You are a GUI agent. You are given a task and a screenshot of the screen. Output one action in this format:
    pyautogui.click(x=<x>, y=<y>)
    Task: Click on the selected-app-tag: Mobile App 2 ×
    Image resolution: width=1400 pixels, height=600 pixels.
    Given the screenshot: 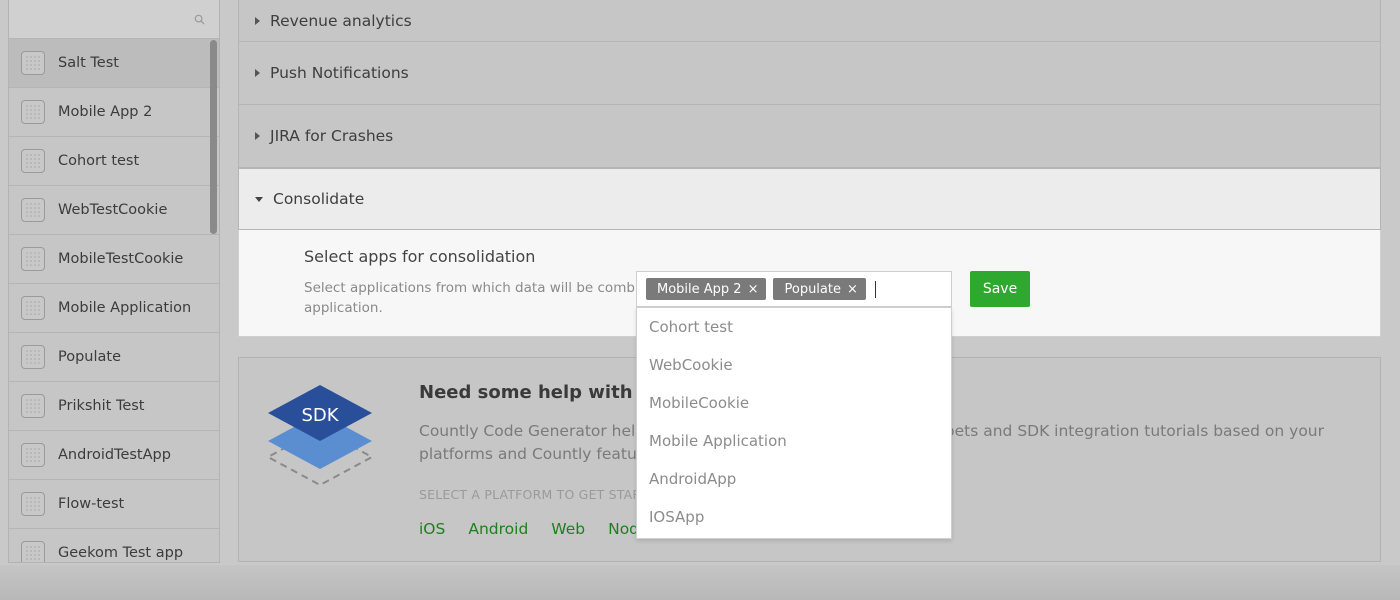 What is the action you would take?
    pyautogui.click(x=706, y=289)
    